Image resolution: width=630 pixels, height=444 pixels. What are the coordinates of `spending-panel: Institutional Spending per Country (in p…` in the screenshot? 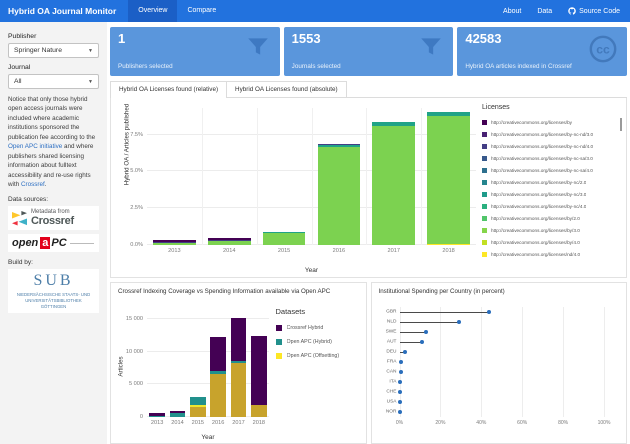 It's located at (498, 363).